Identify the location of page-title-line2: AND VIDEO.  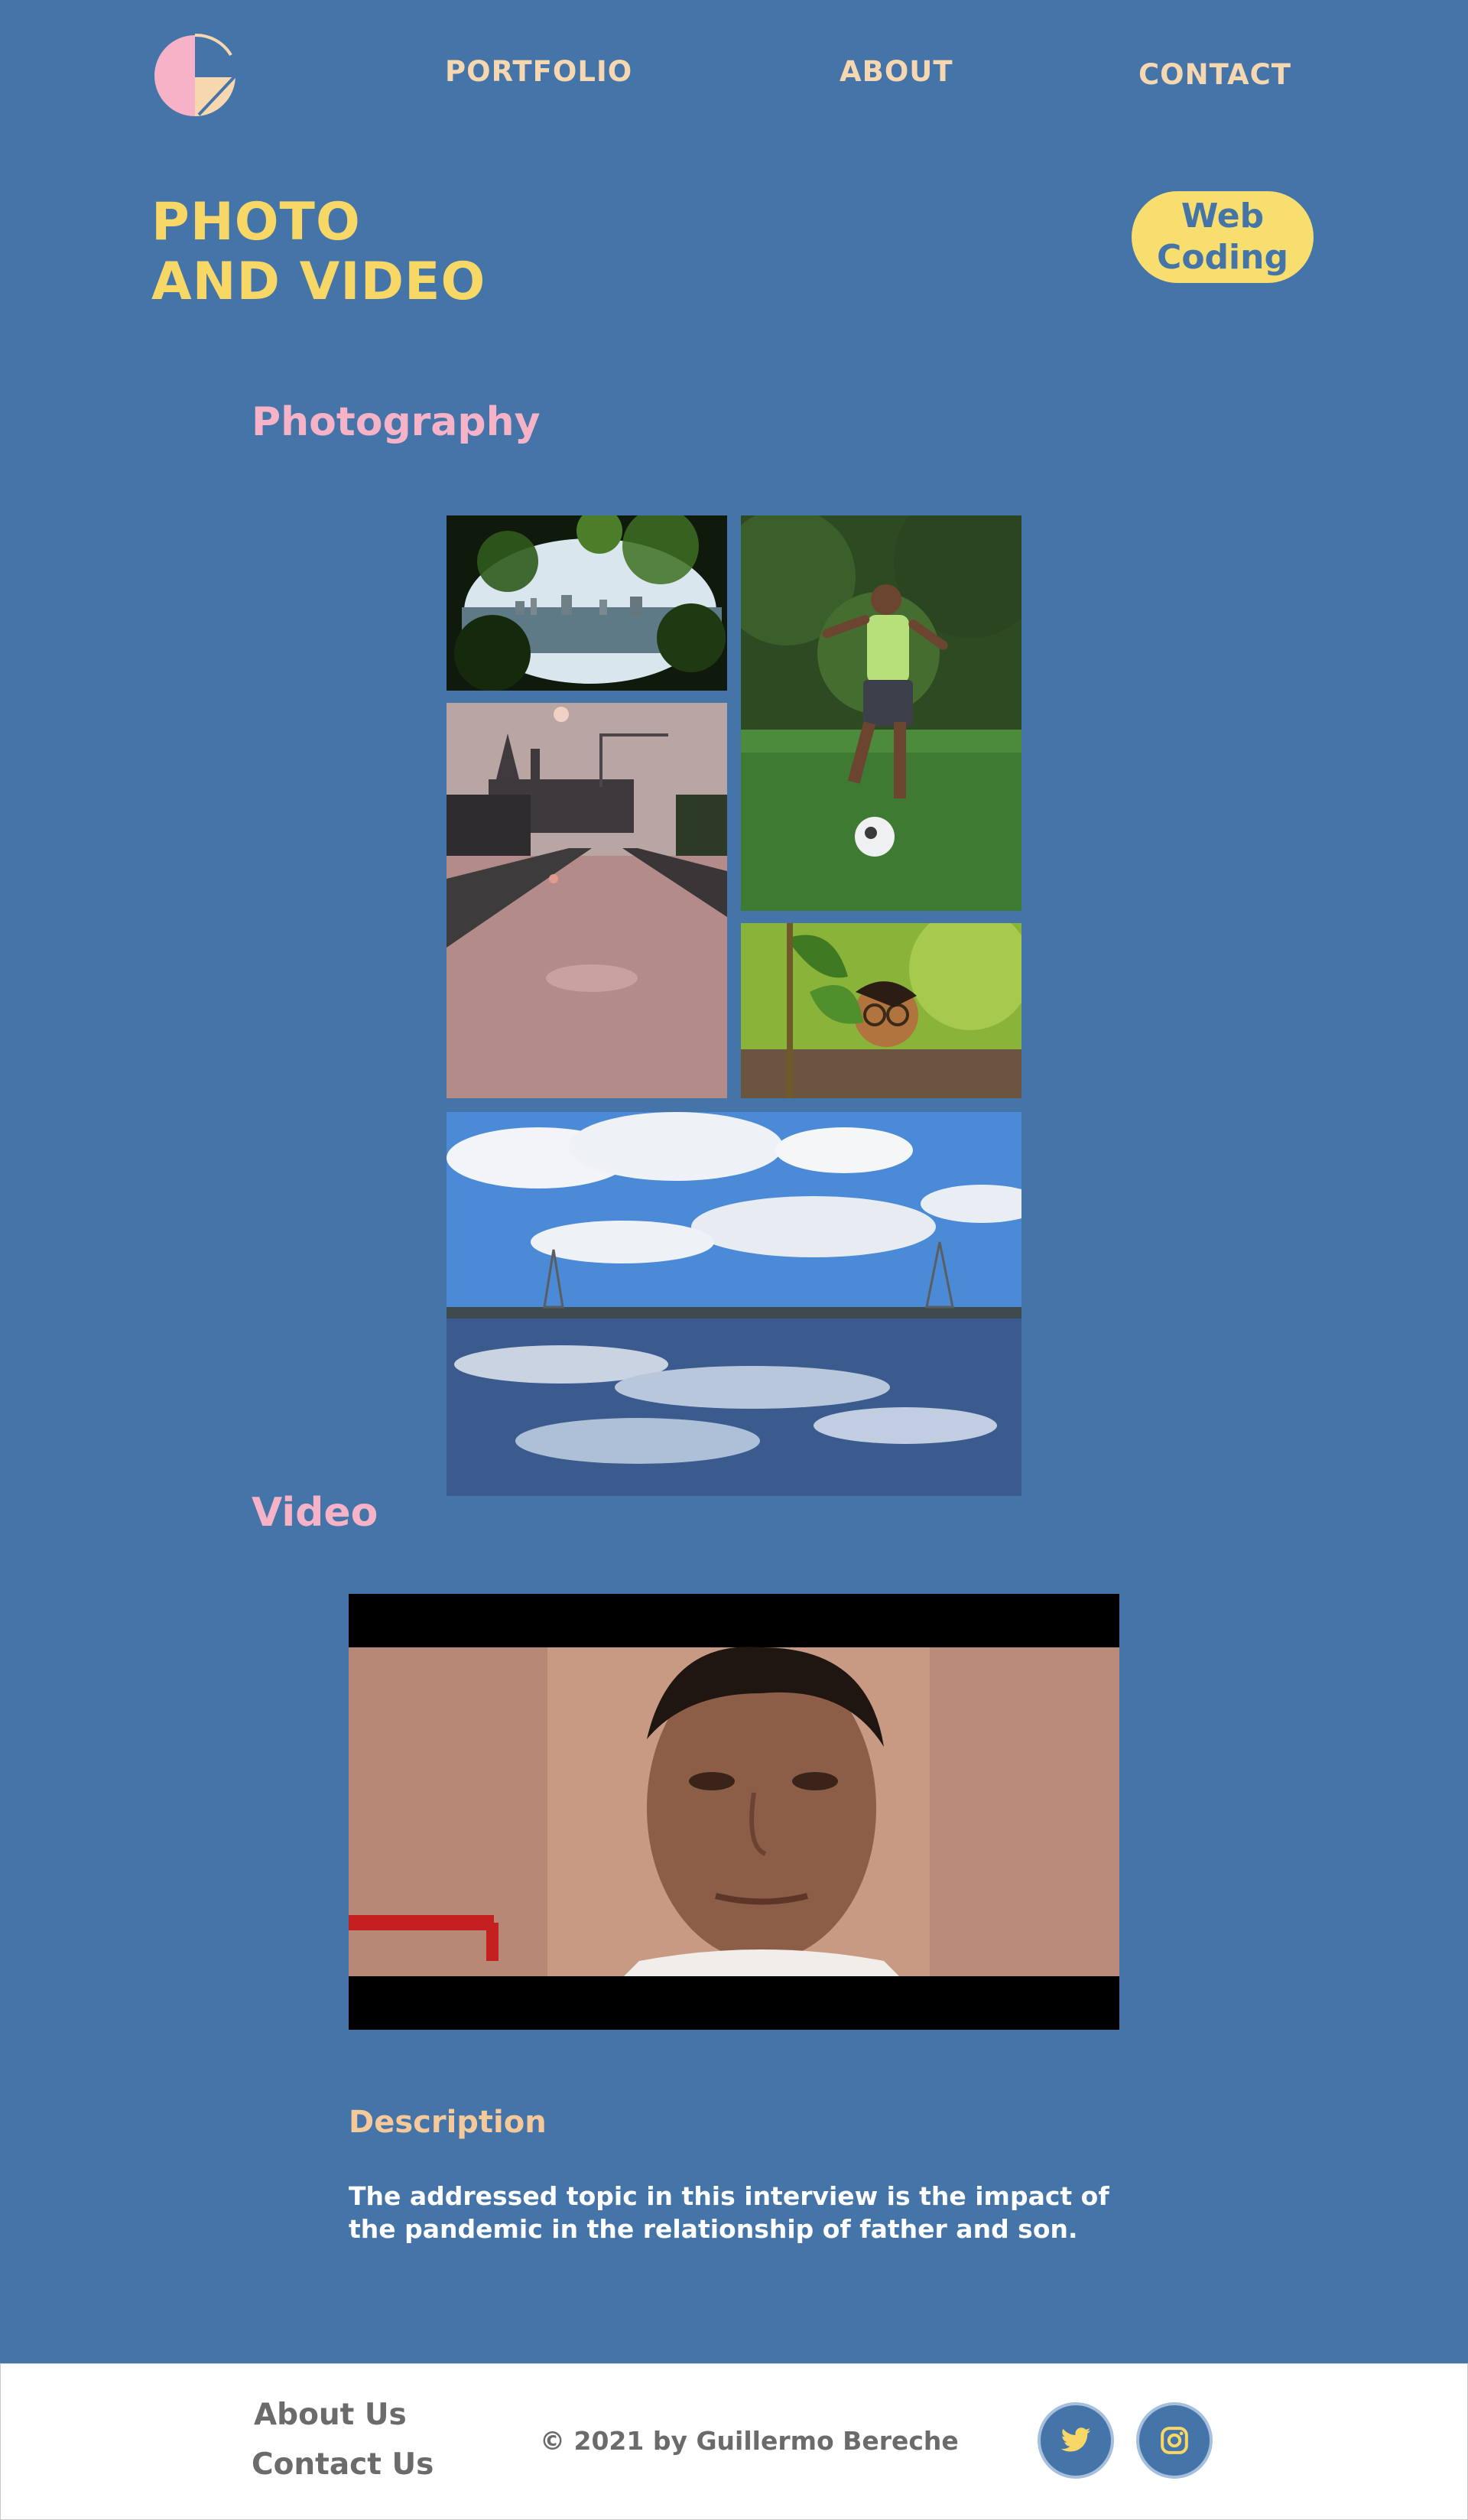
(318, 282).